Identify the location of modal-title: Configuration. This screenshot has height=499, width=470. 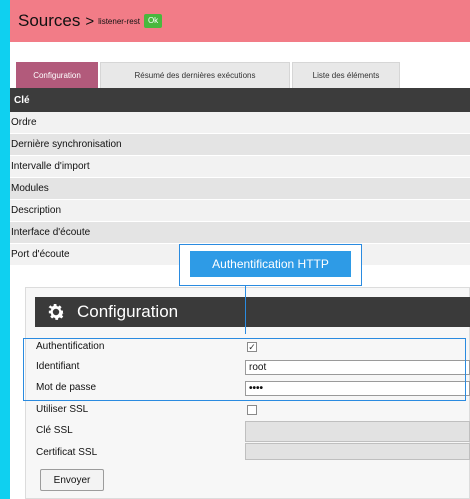
(128, 311).